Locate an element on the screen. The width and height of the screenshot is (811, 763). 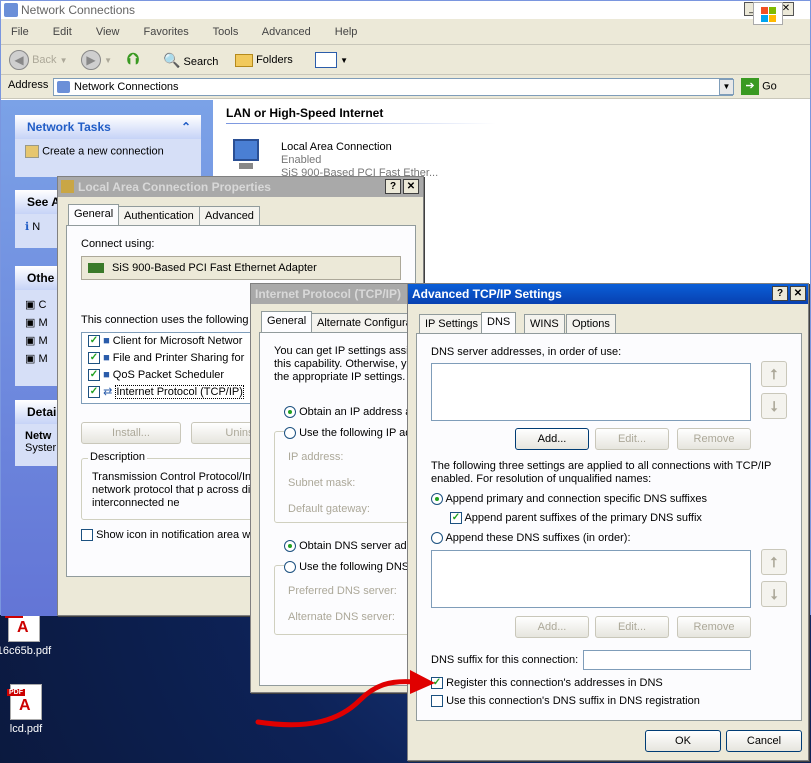
dns-suffix-label: DNS suffix for this connection: is located at coordinates (505, 660).